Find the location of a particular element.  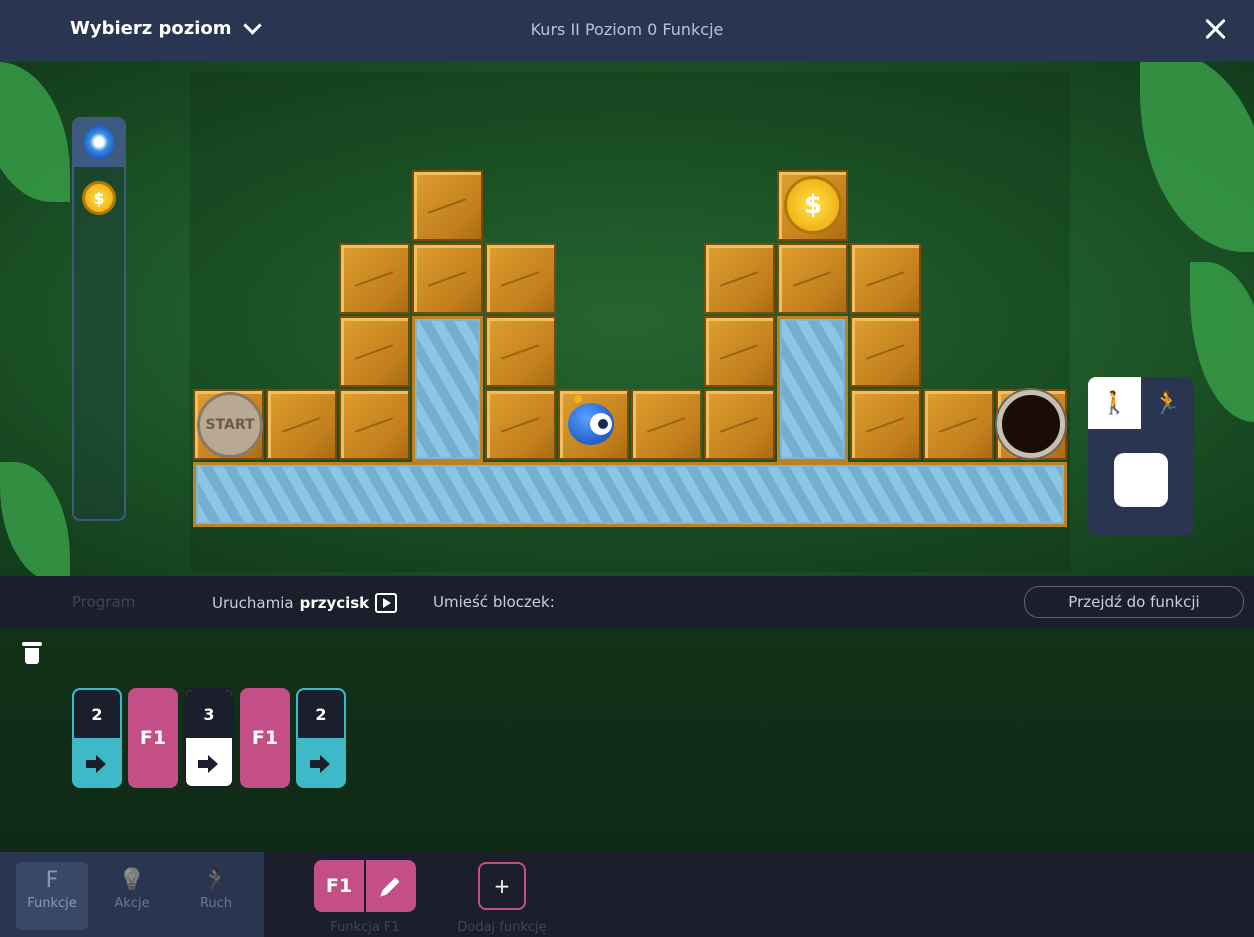

run-speed-button: 🏃 is located at coordinates (1167, 403).